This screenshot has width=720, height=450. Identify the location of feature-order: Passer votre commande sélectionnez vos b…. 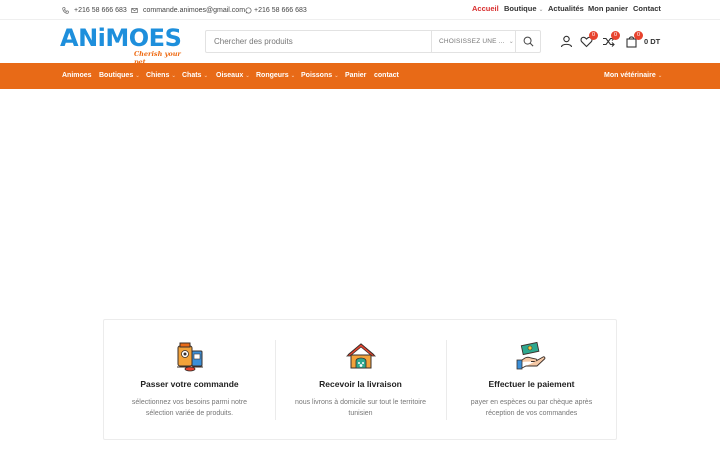
(189, 380).